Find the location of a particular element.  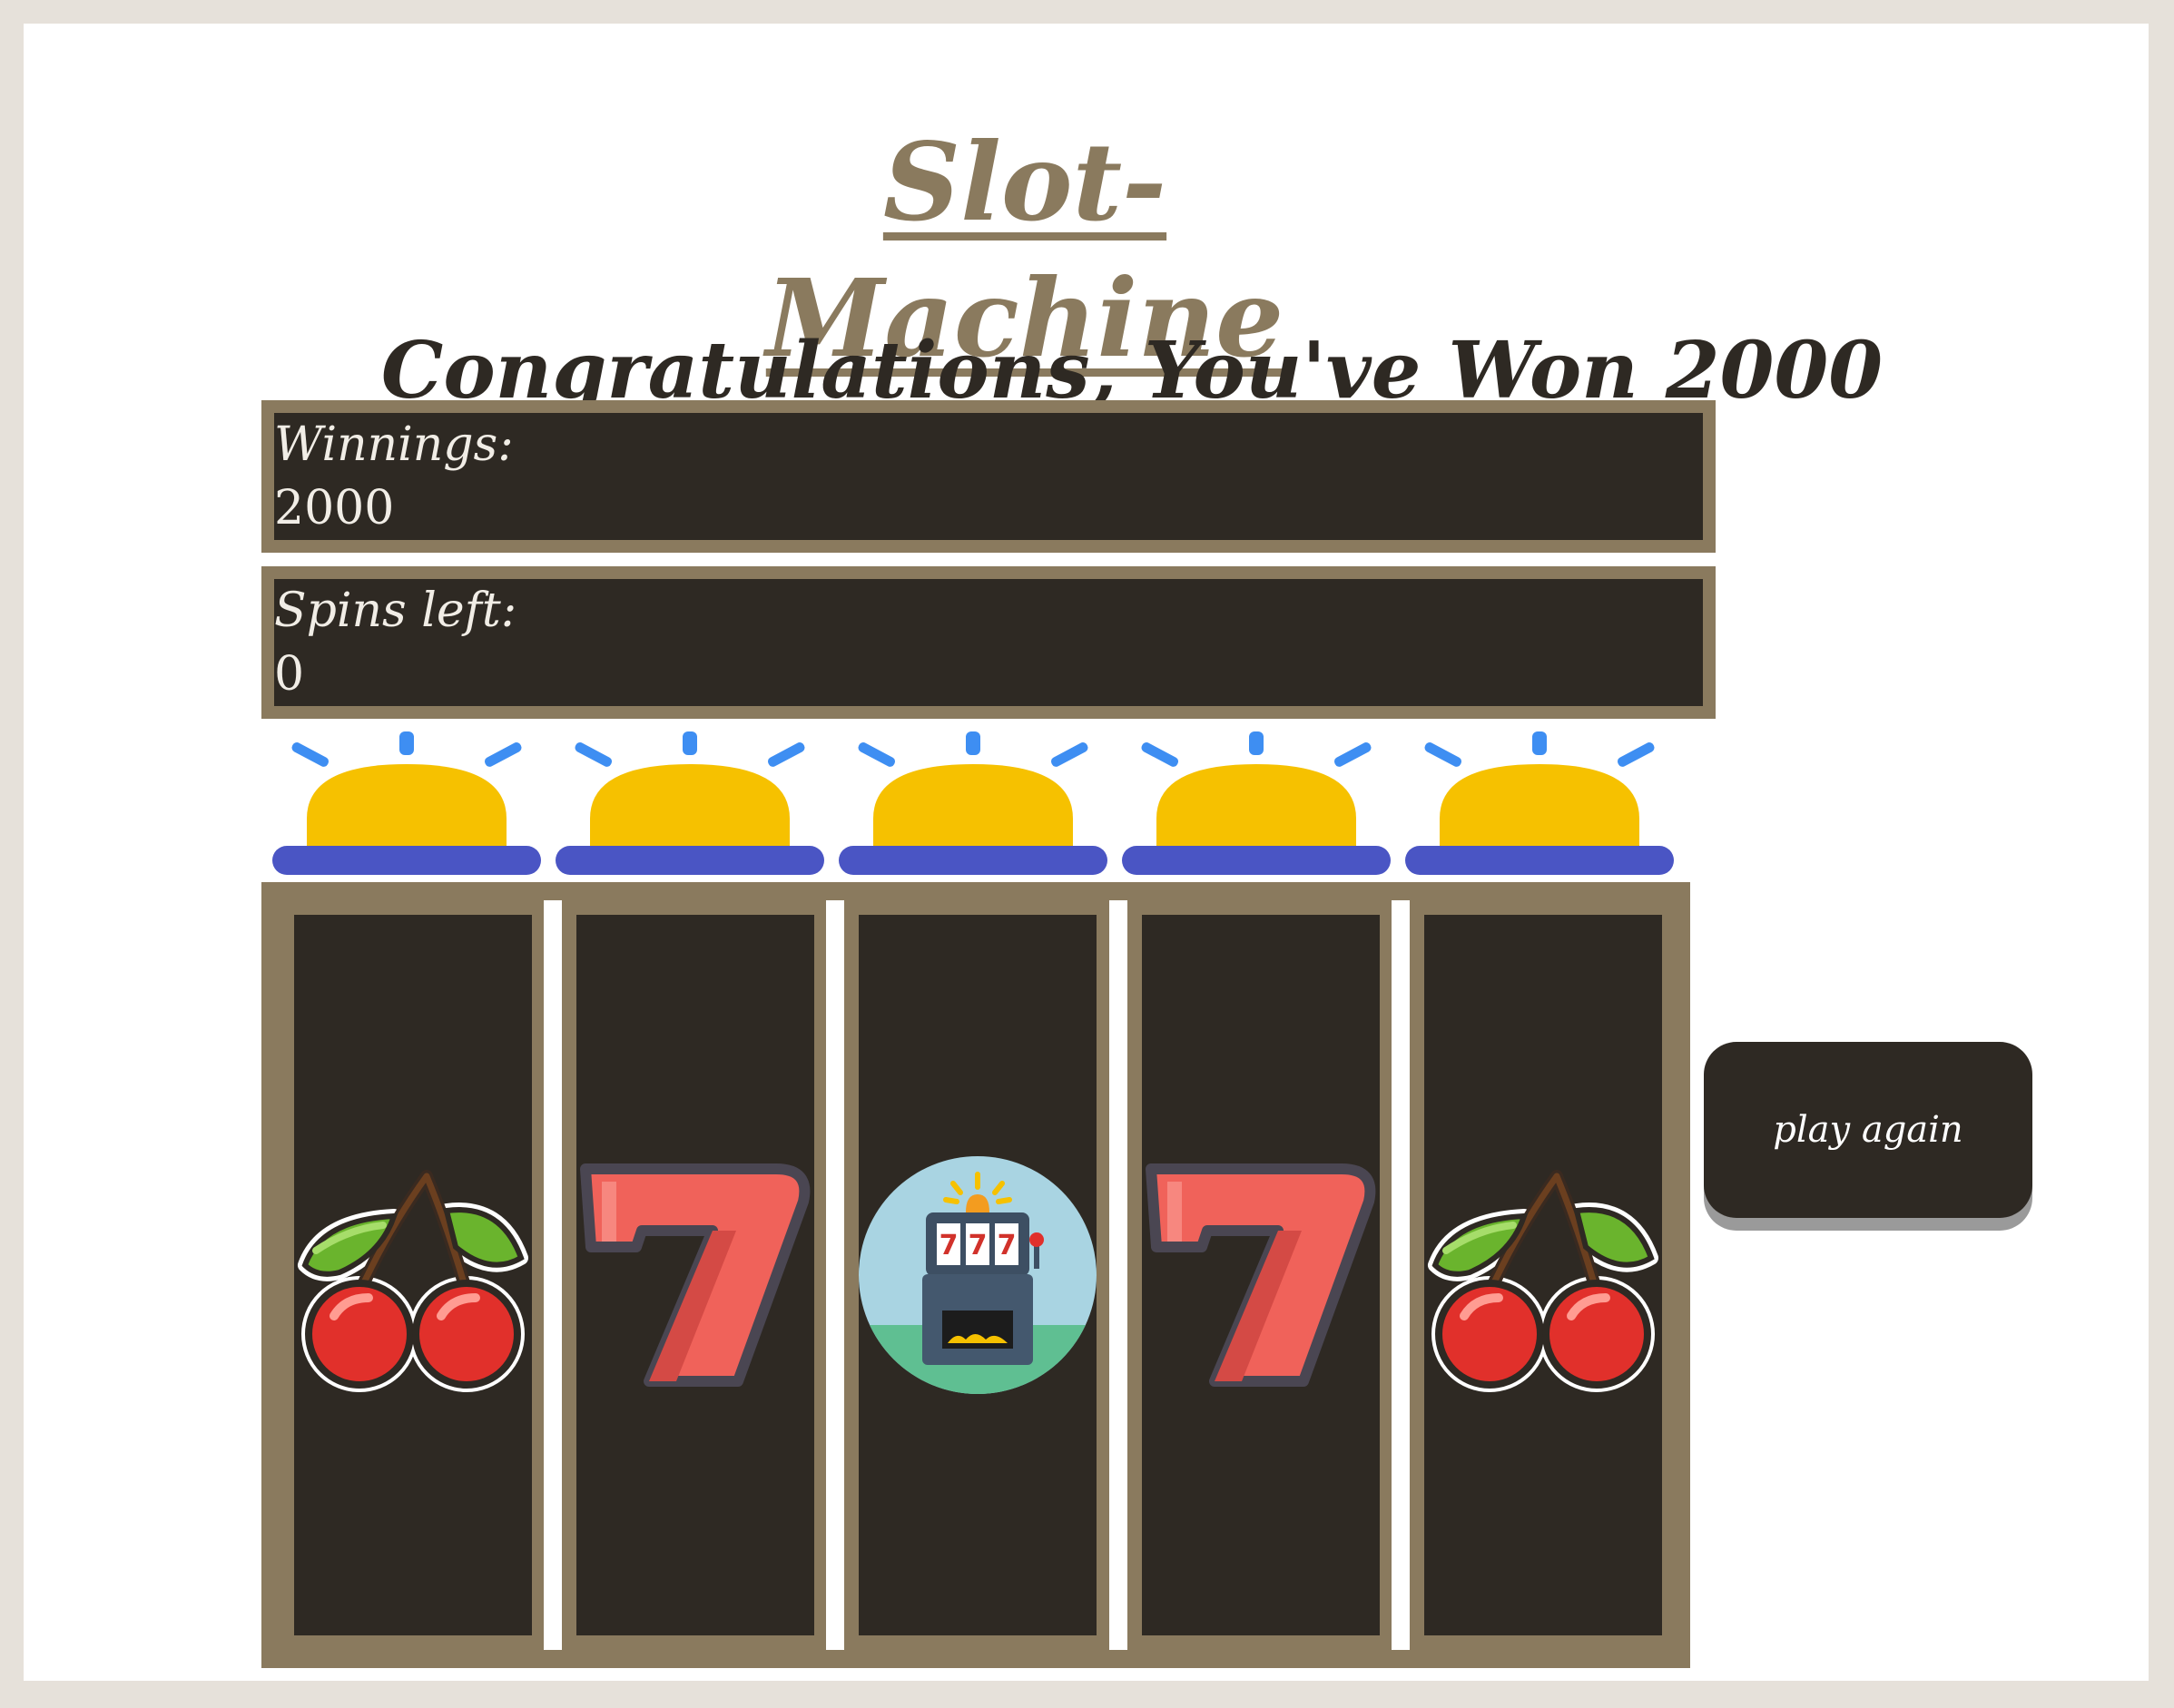

slot-machine-icon: 7 7 7 is located at coordinates (978, 1275).